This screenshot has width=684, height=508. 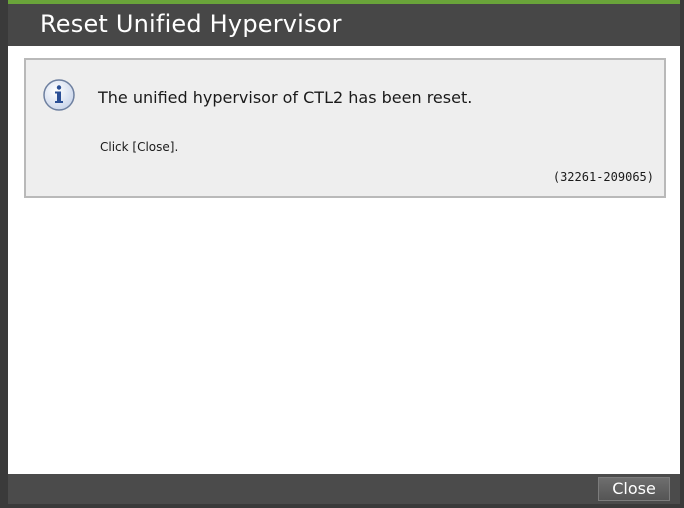 What do you see at coordinates (139, 147) in the screenshot?
I see `instruction-text: Click [Close].` at bounding box center [139, 147].